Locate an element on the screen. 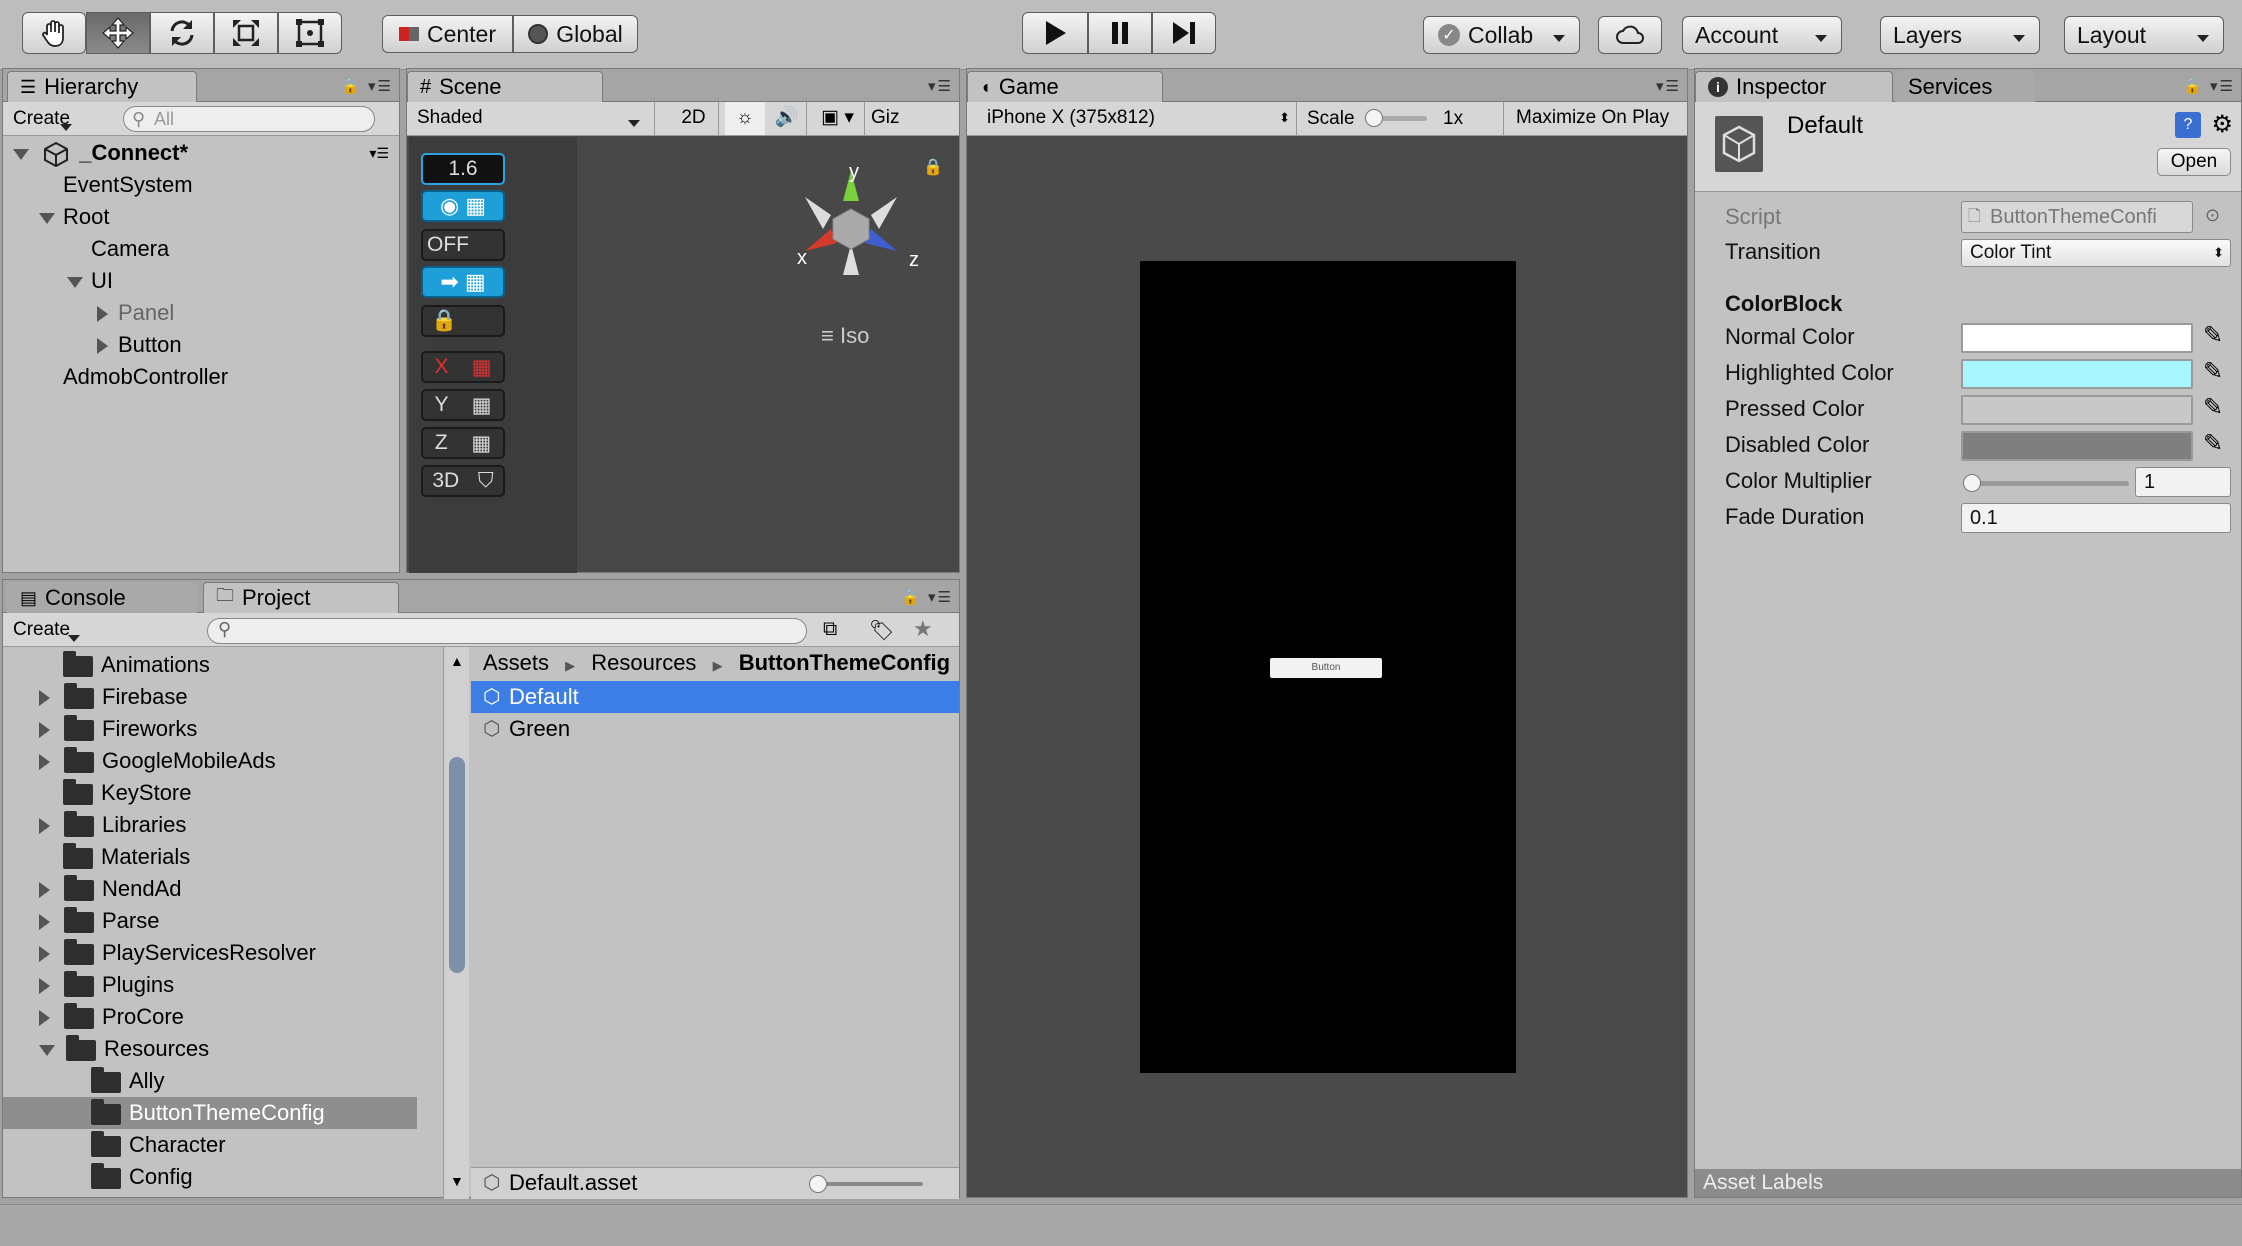  folder-item: Config is located at coordinates (223, 1177).